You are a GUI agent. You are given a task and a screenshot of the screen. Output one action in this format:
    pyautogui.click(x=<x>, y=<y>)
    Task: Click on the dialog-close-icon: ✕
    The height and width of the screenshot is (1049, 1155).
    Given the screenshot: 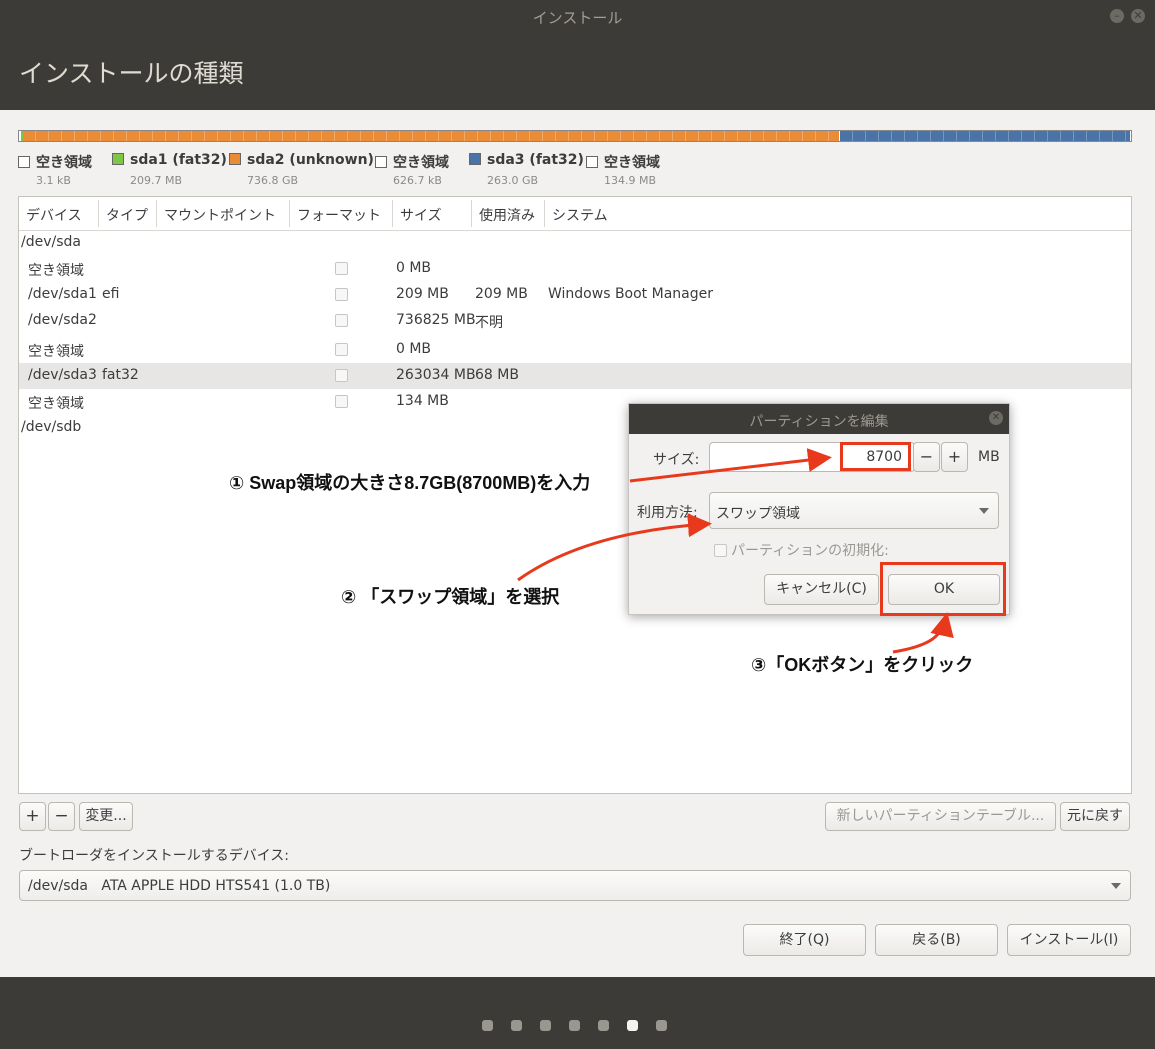 What is the action you would take?
    pyautogui.click(x=996, y=418)
    